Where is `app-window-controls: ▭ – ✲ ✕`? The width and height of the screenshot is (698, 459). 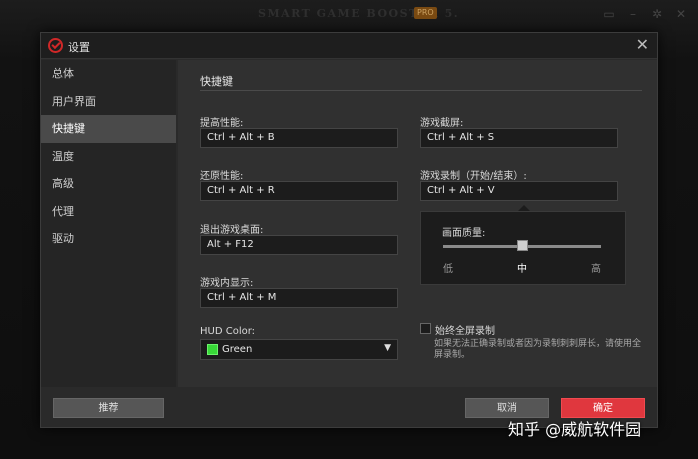
app-window-controls: ▭ – ✲ ✕ is located at coordinates (645, 14).